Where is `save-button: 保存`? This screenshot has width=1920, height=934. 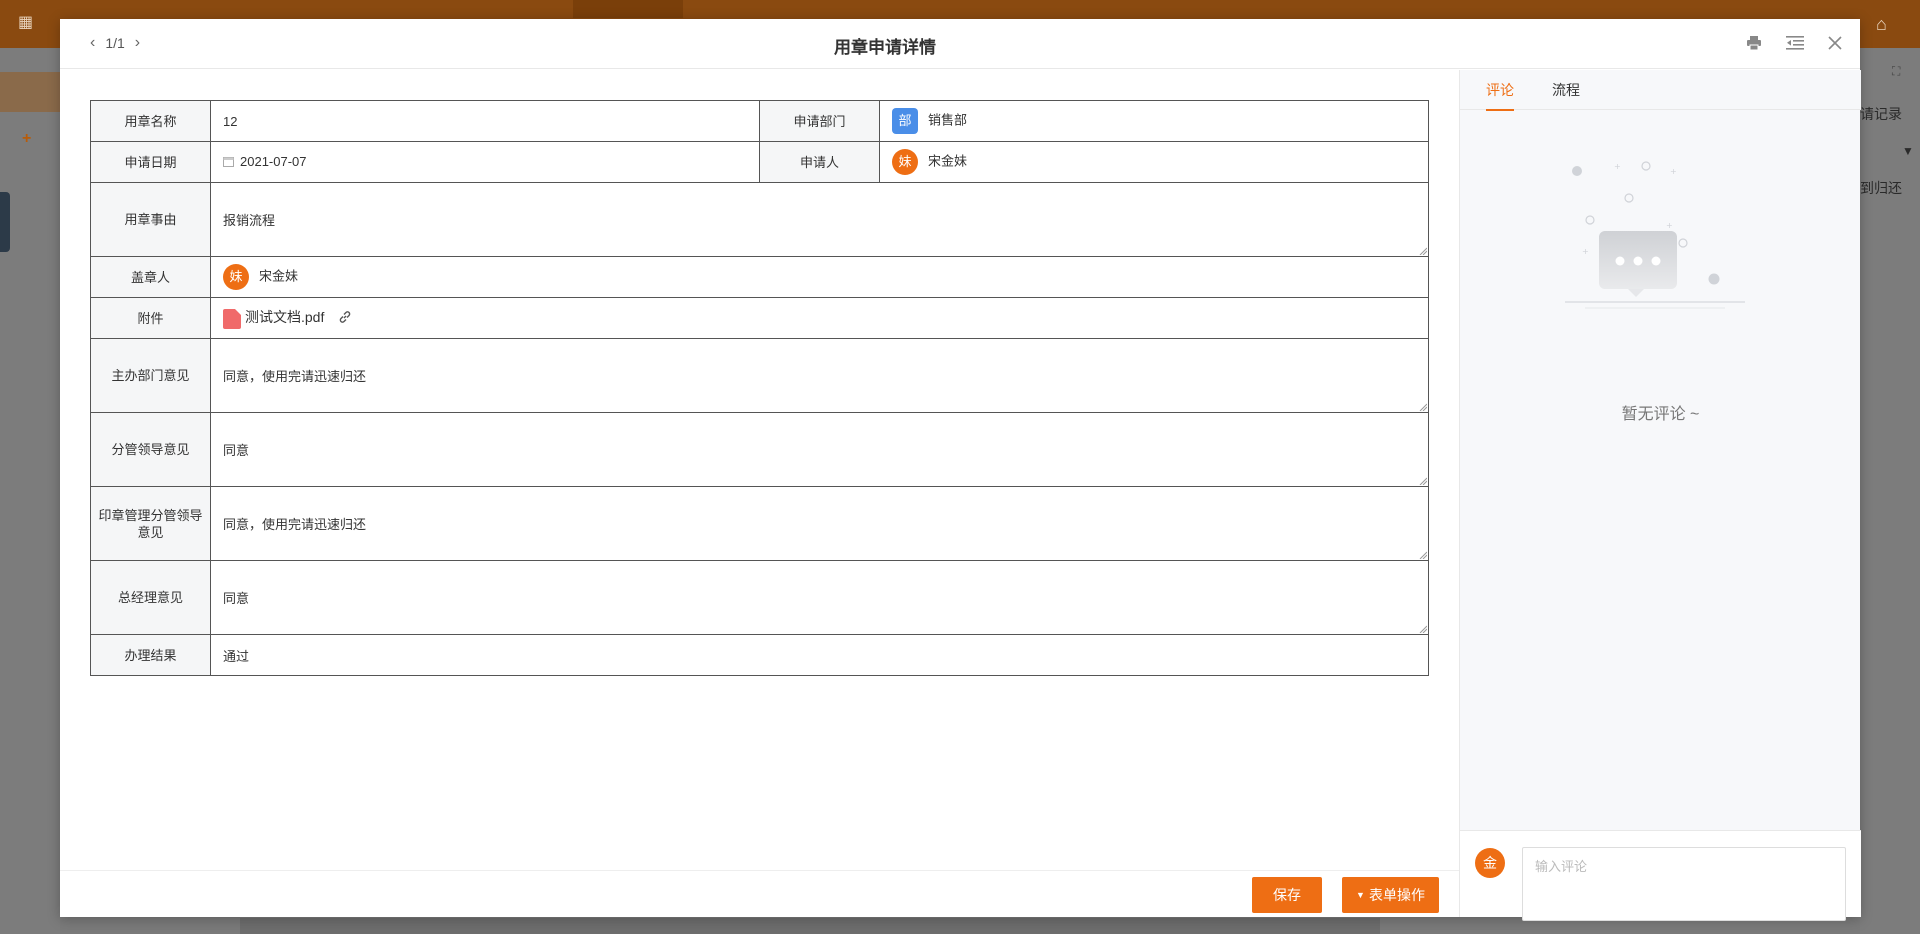
save-button: 保存 is located at coordinates (1287, 895).